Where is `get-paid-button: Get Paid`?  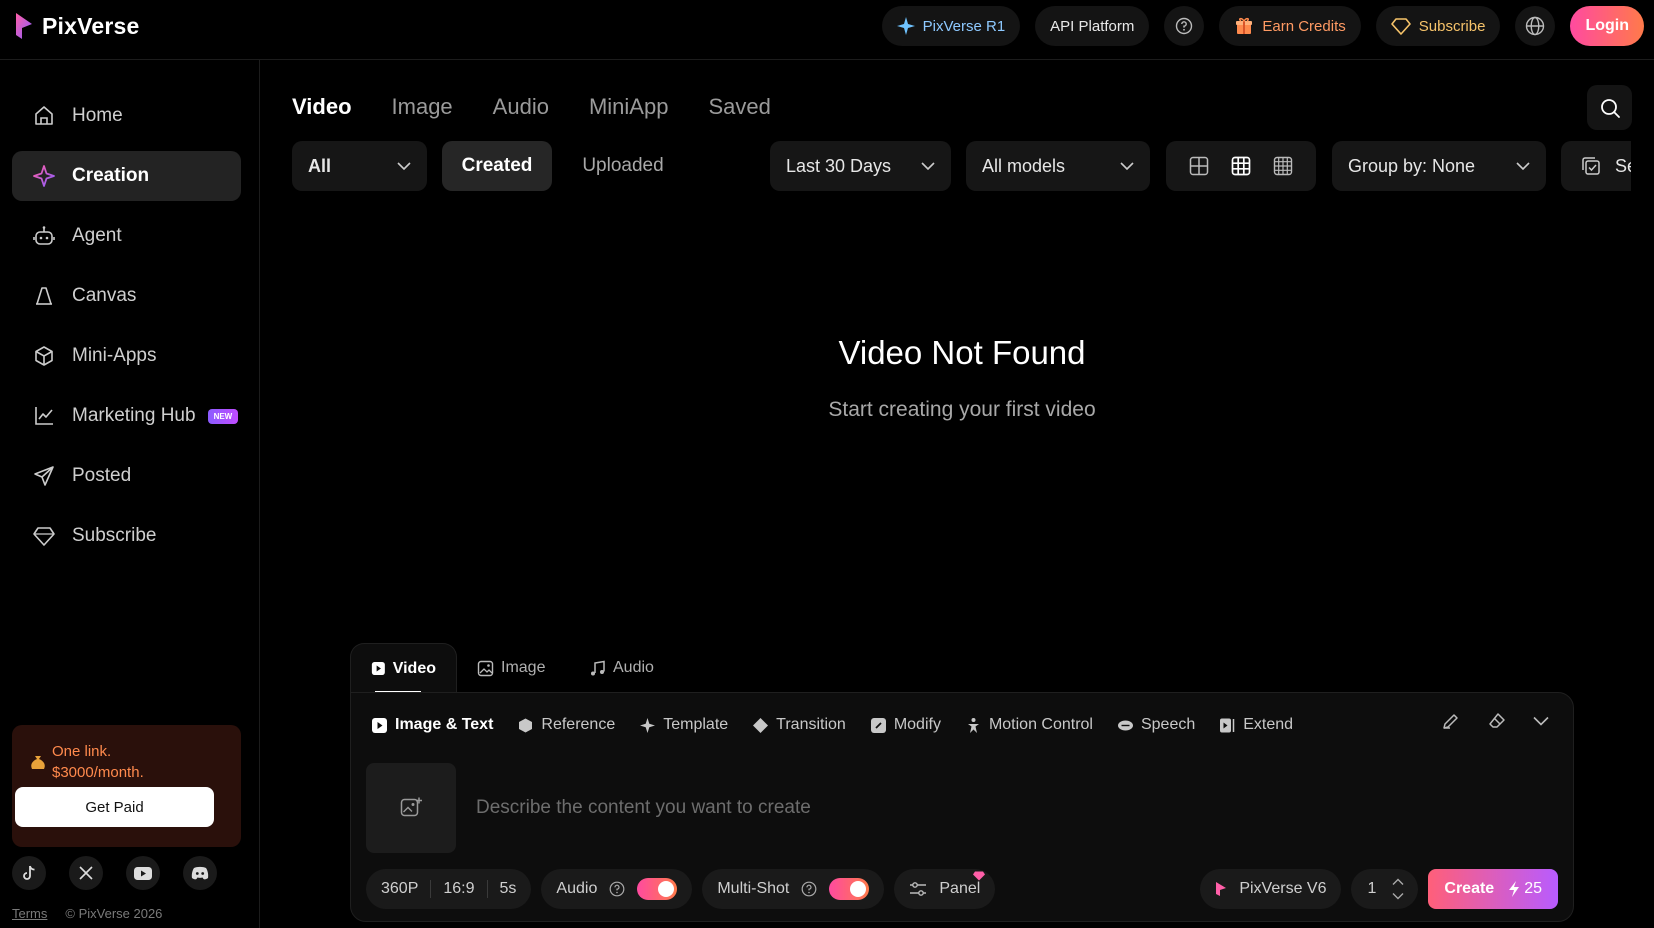 get-paid-button: Get Paid is located at coordinates (114, 807).